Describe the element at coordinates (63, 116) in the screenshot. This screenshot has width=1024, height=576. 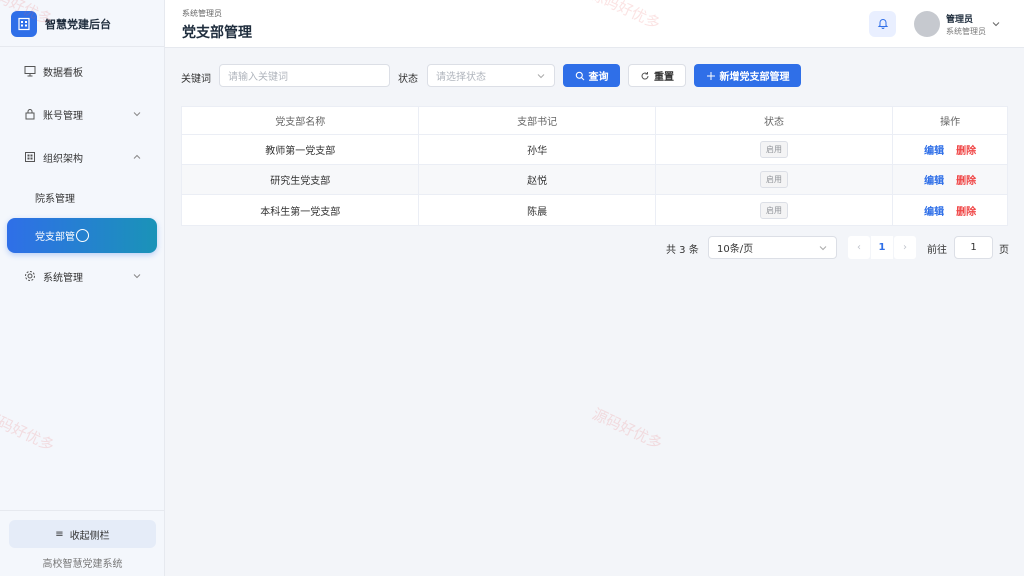
I see `sidebar-item-label: 账号管理` at that location.